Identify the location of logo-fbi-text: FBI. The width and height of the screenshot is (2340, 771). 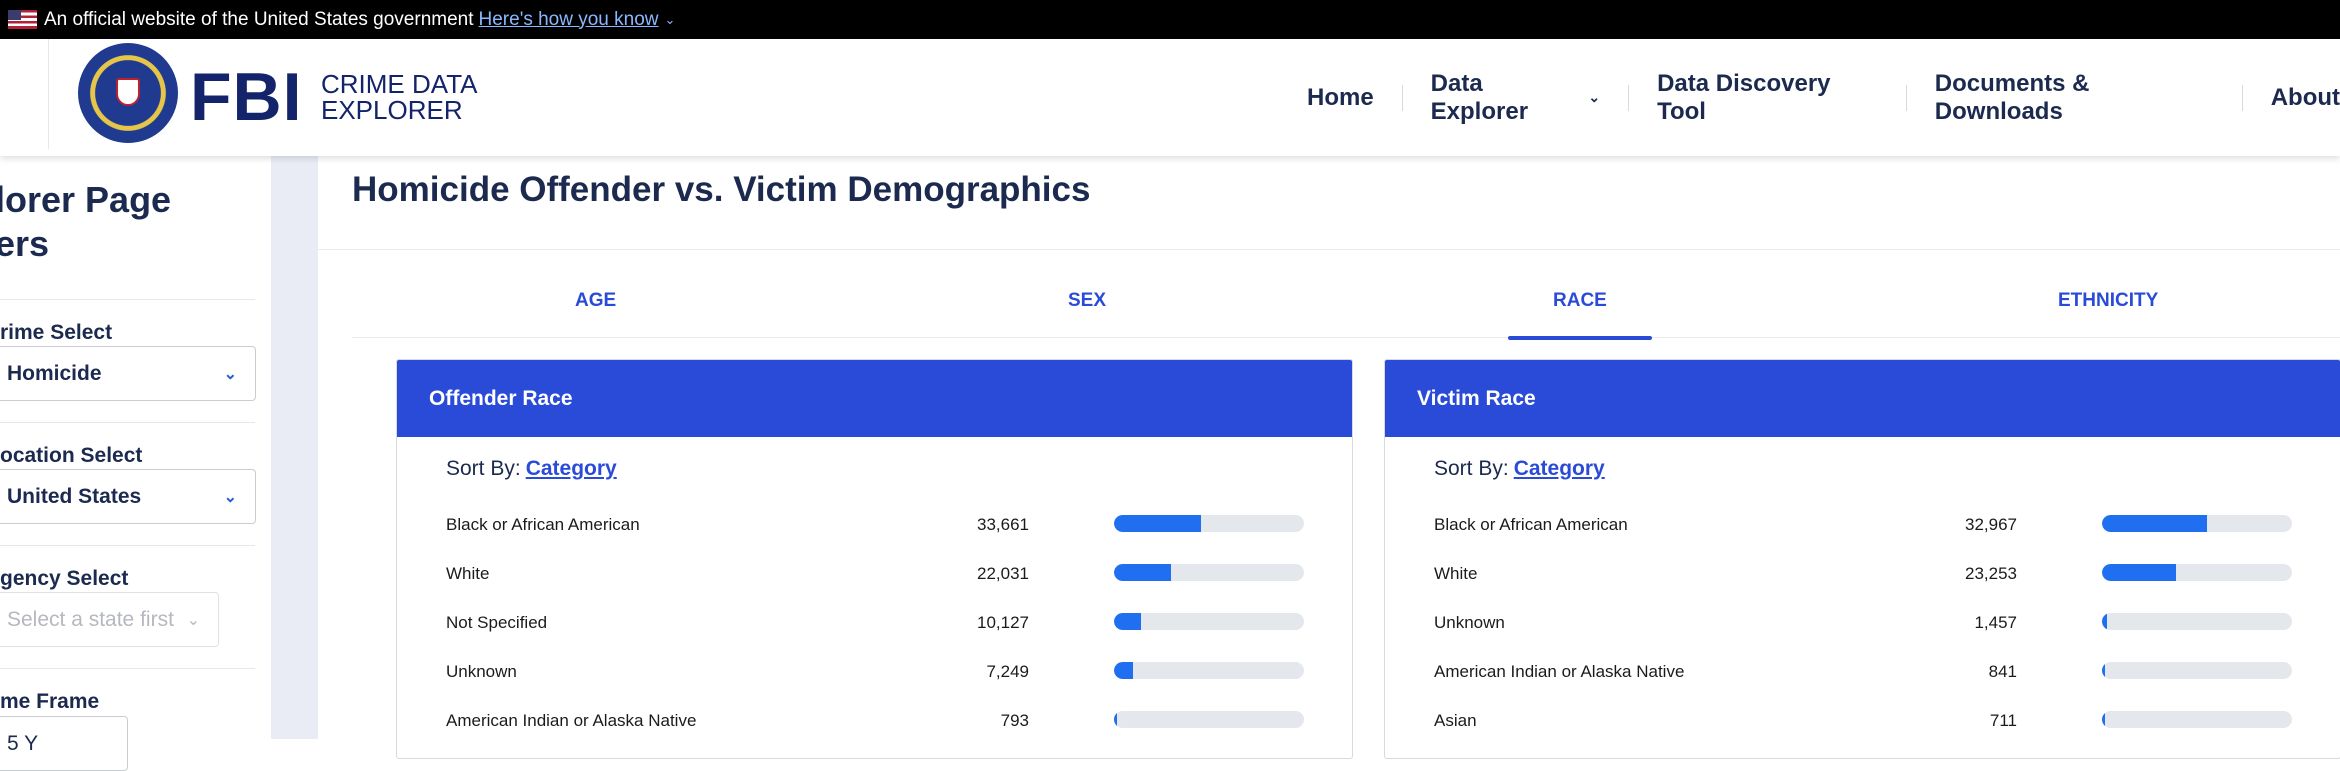
(246, 97).